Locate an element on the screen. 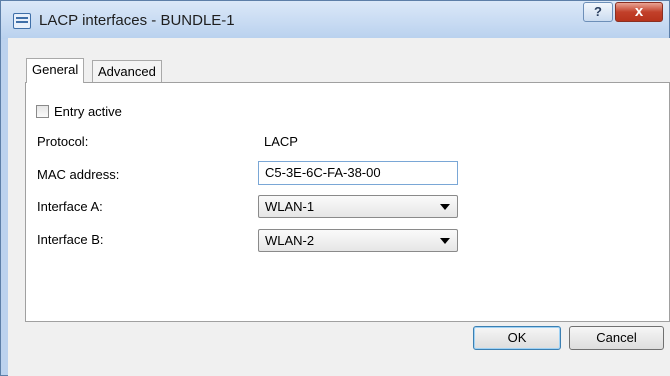 This screenshot has width=670, height=376. tab-advanced: Advanced is located at coordinates (127, 72).